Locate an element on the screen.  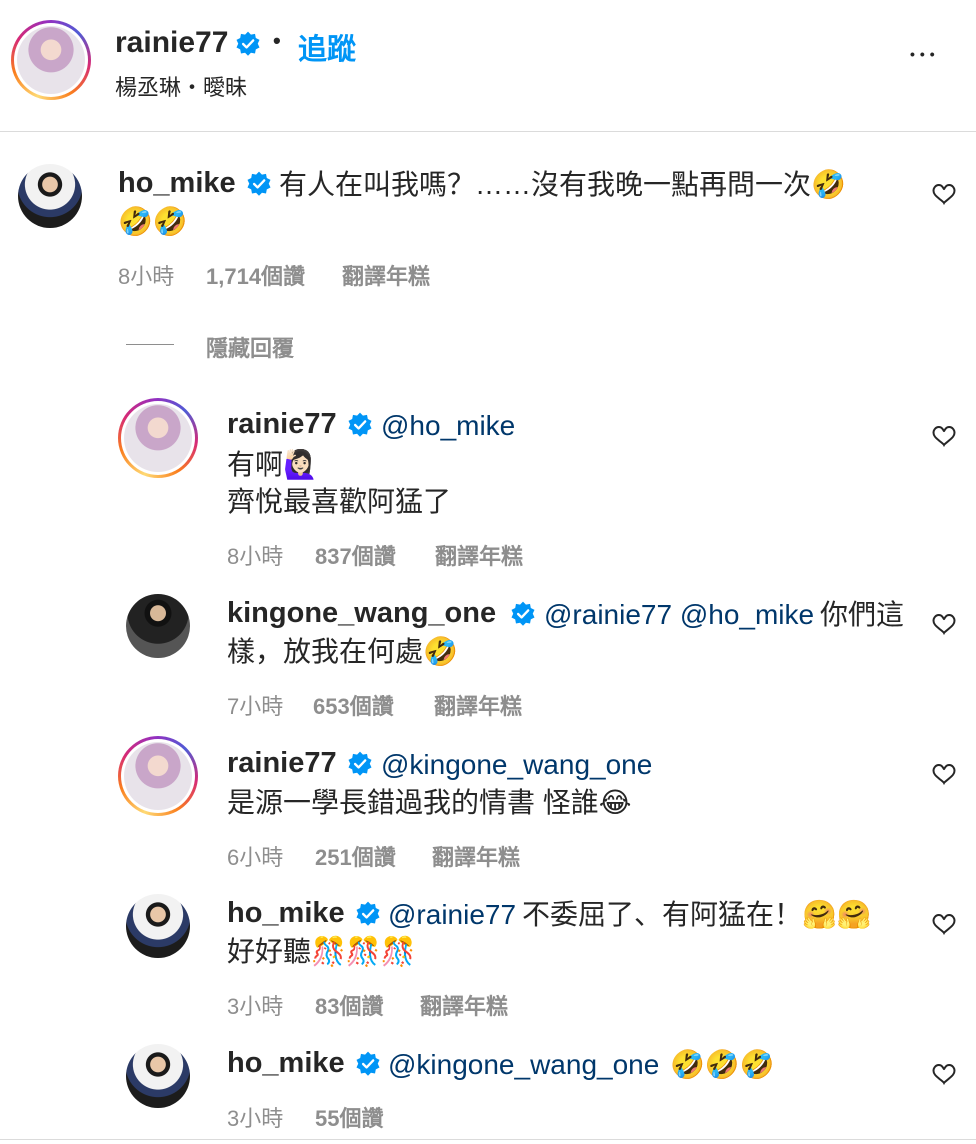
reply-username: kingone_wang_one is located at coordinates (361, 613).